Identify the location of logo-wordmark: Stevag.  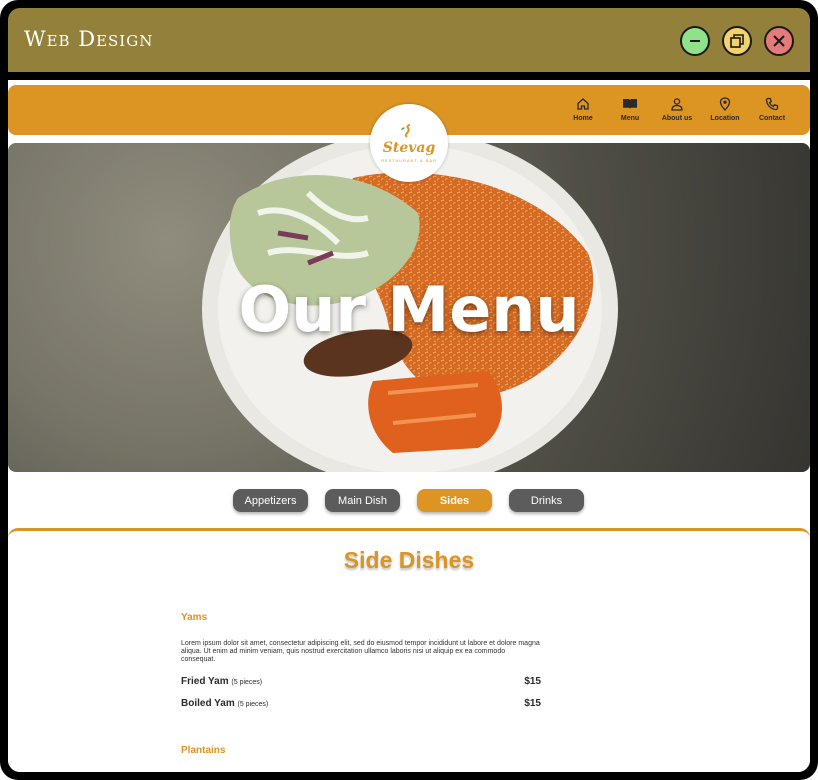
(409, 147).